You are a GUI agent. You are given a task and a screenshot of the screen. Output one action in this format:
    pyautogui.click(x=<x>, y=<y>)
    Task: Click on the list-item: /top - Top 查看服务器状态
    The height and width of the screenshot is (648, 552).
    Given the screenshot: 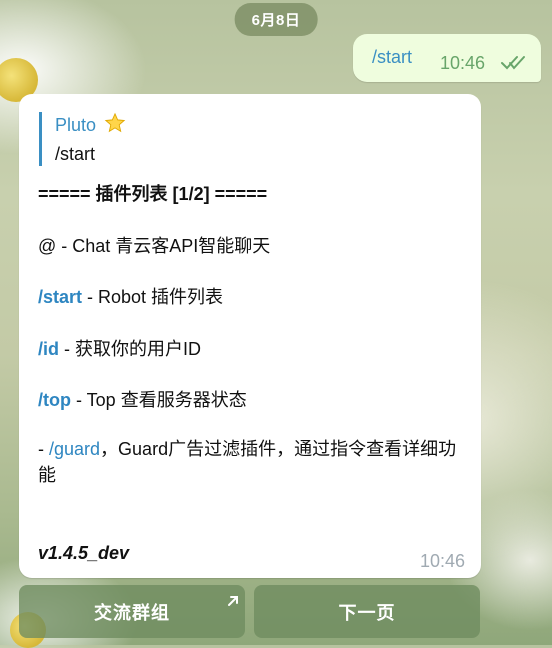 What is the action you would take?
    pyautogui.click(x=142, y=399)
    